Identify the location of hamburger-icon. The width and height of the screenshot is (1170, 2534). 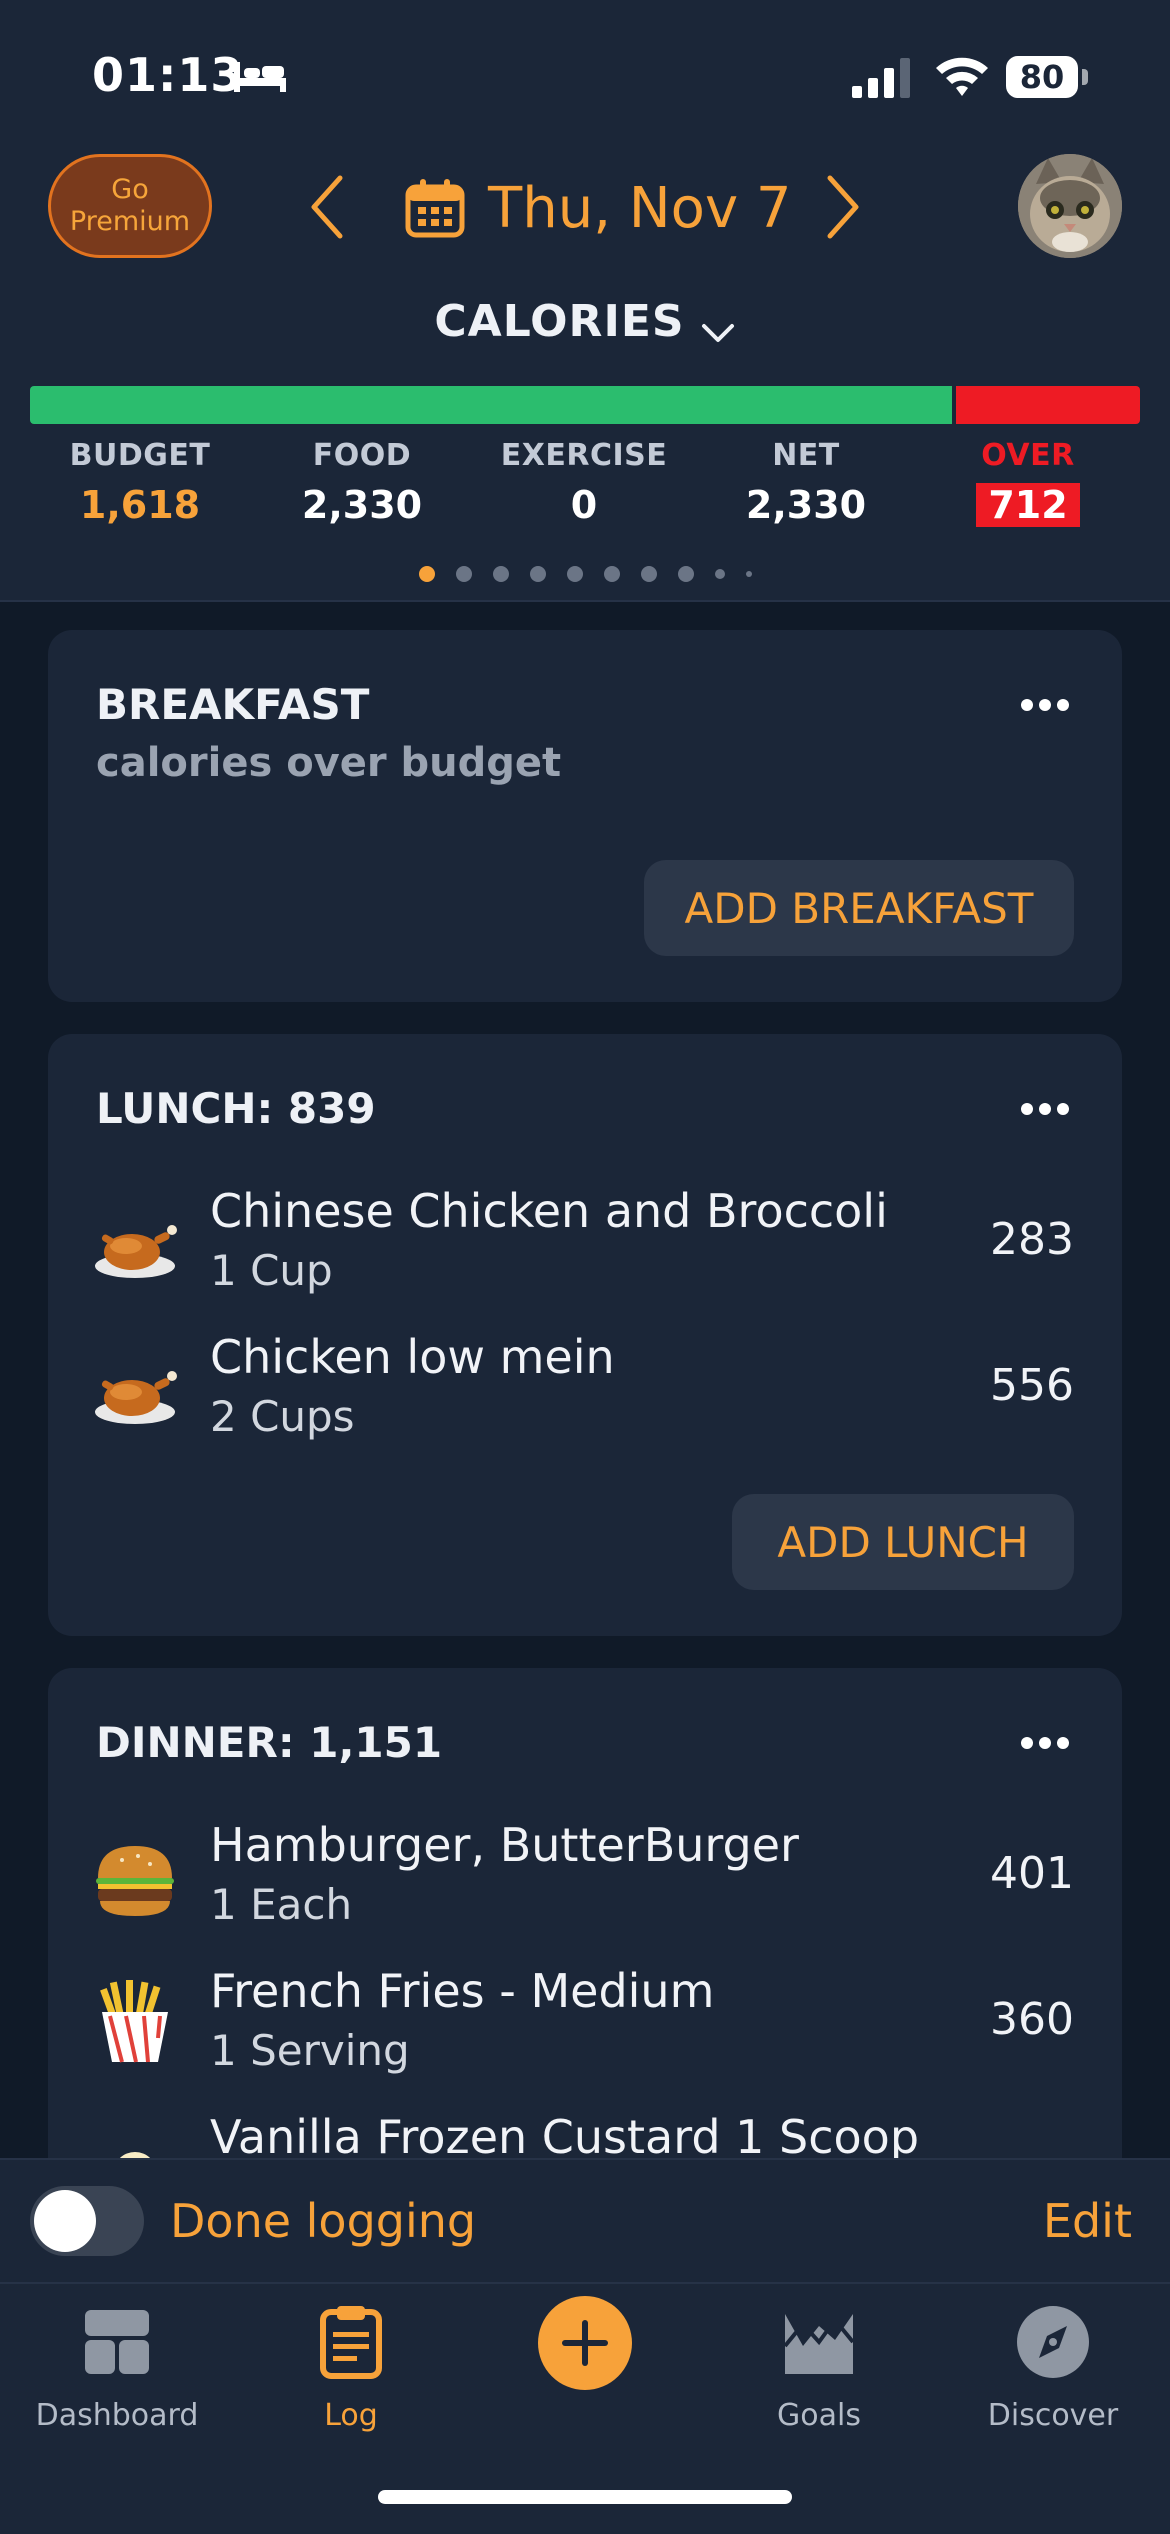
(135, 1881).